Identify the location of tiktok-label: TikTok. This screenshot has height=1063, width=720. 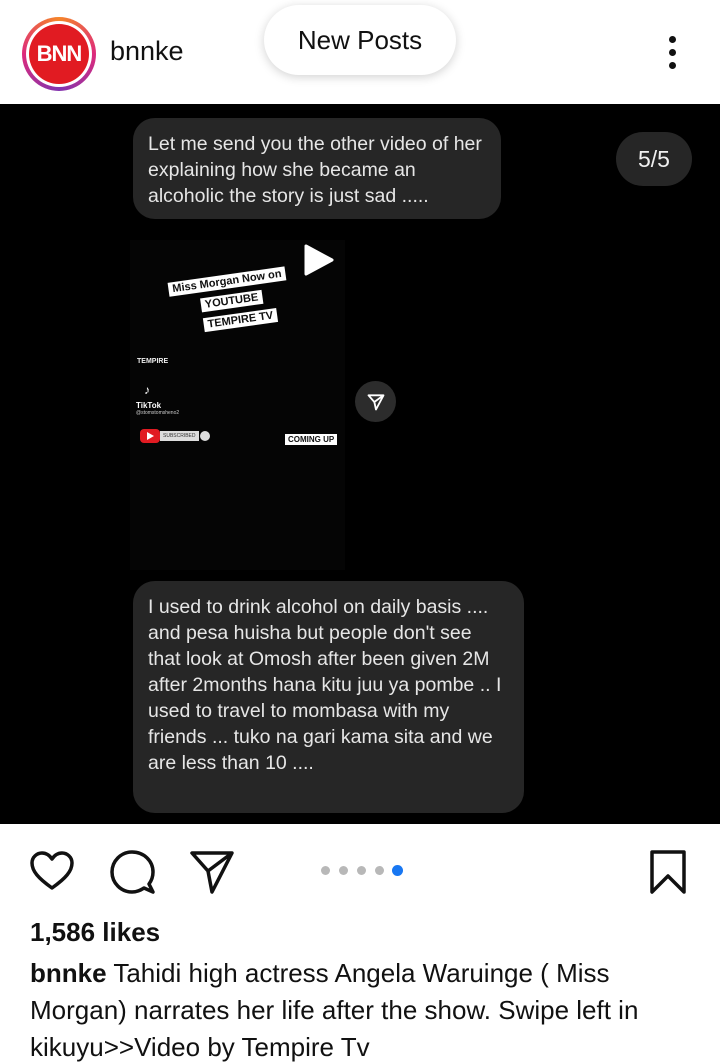
(149, 405).